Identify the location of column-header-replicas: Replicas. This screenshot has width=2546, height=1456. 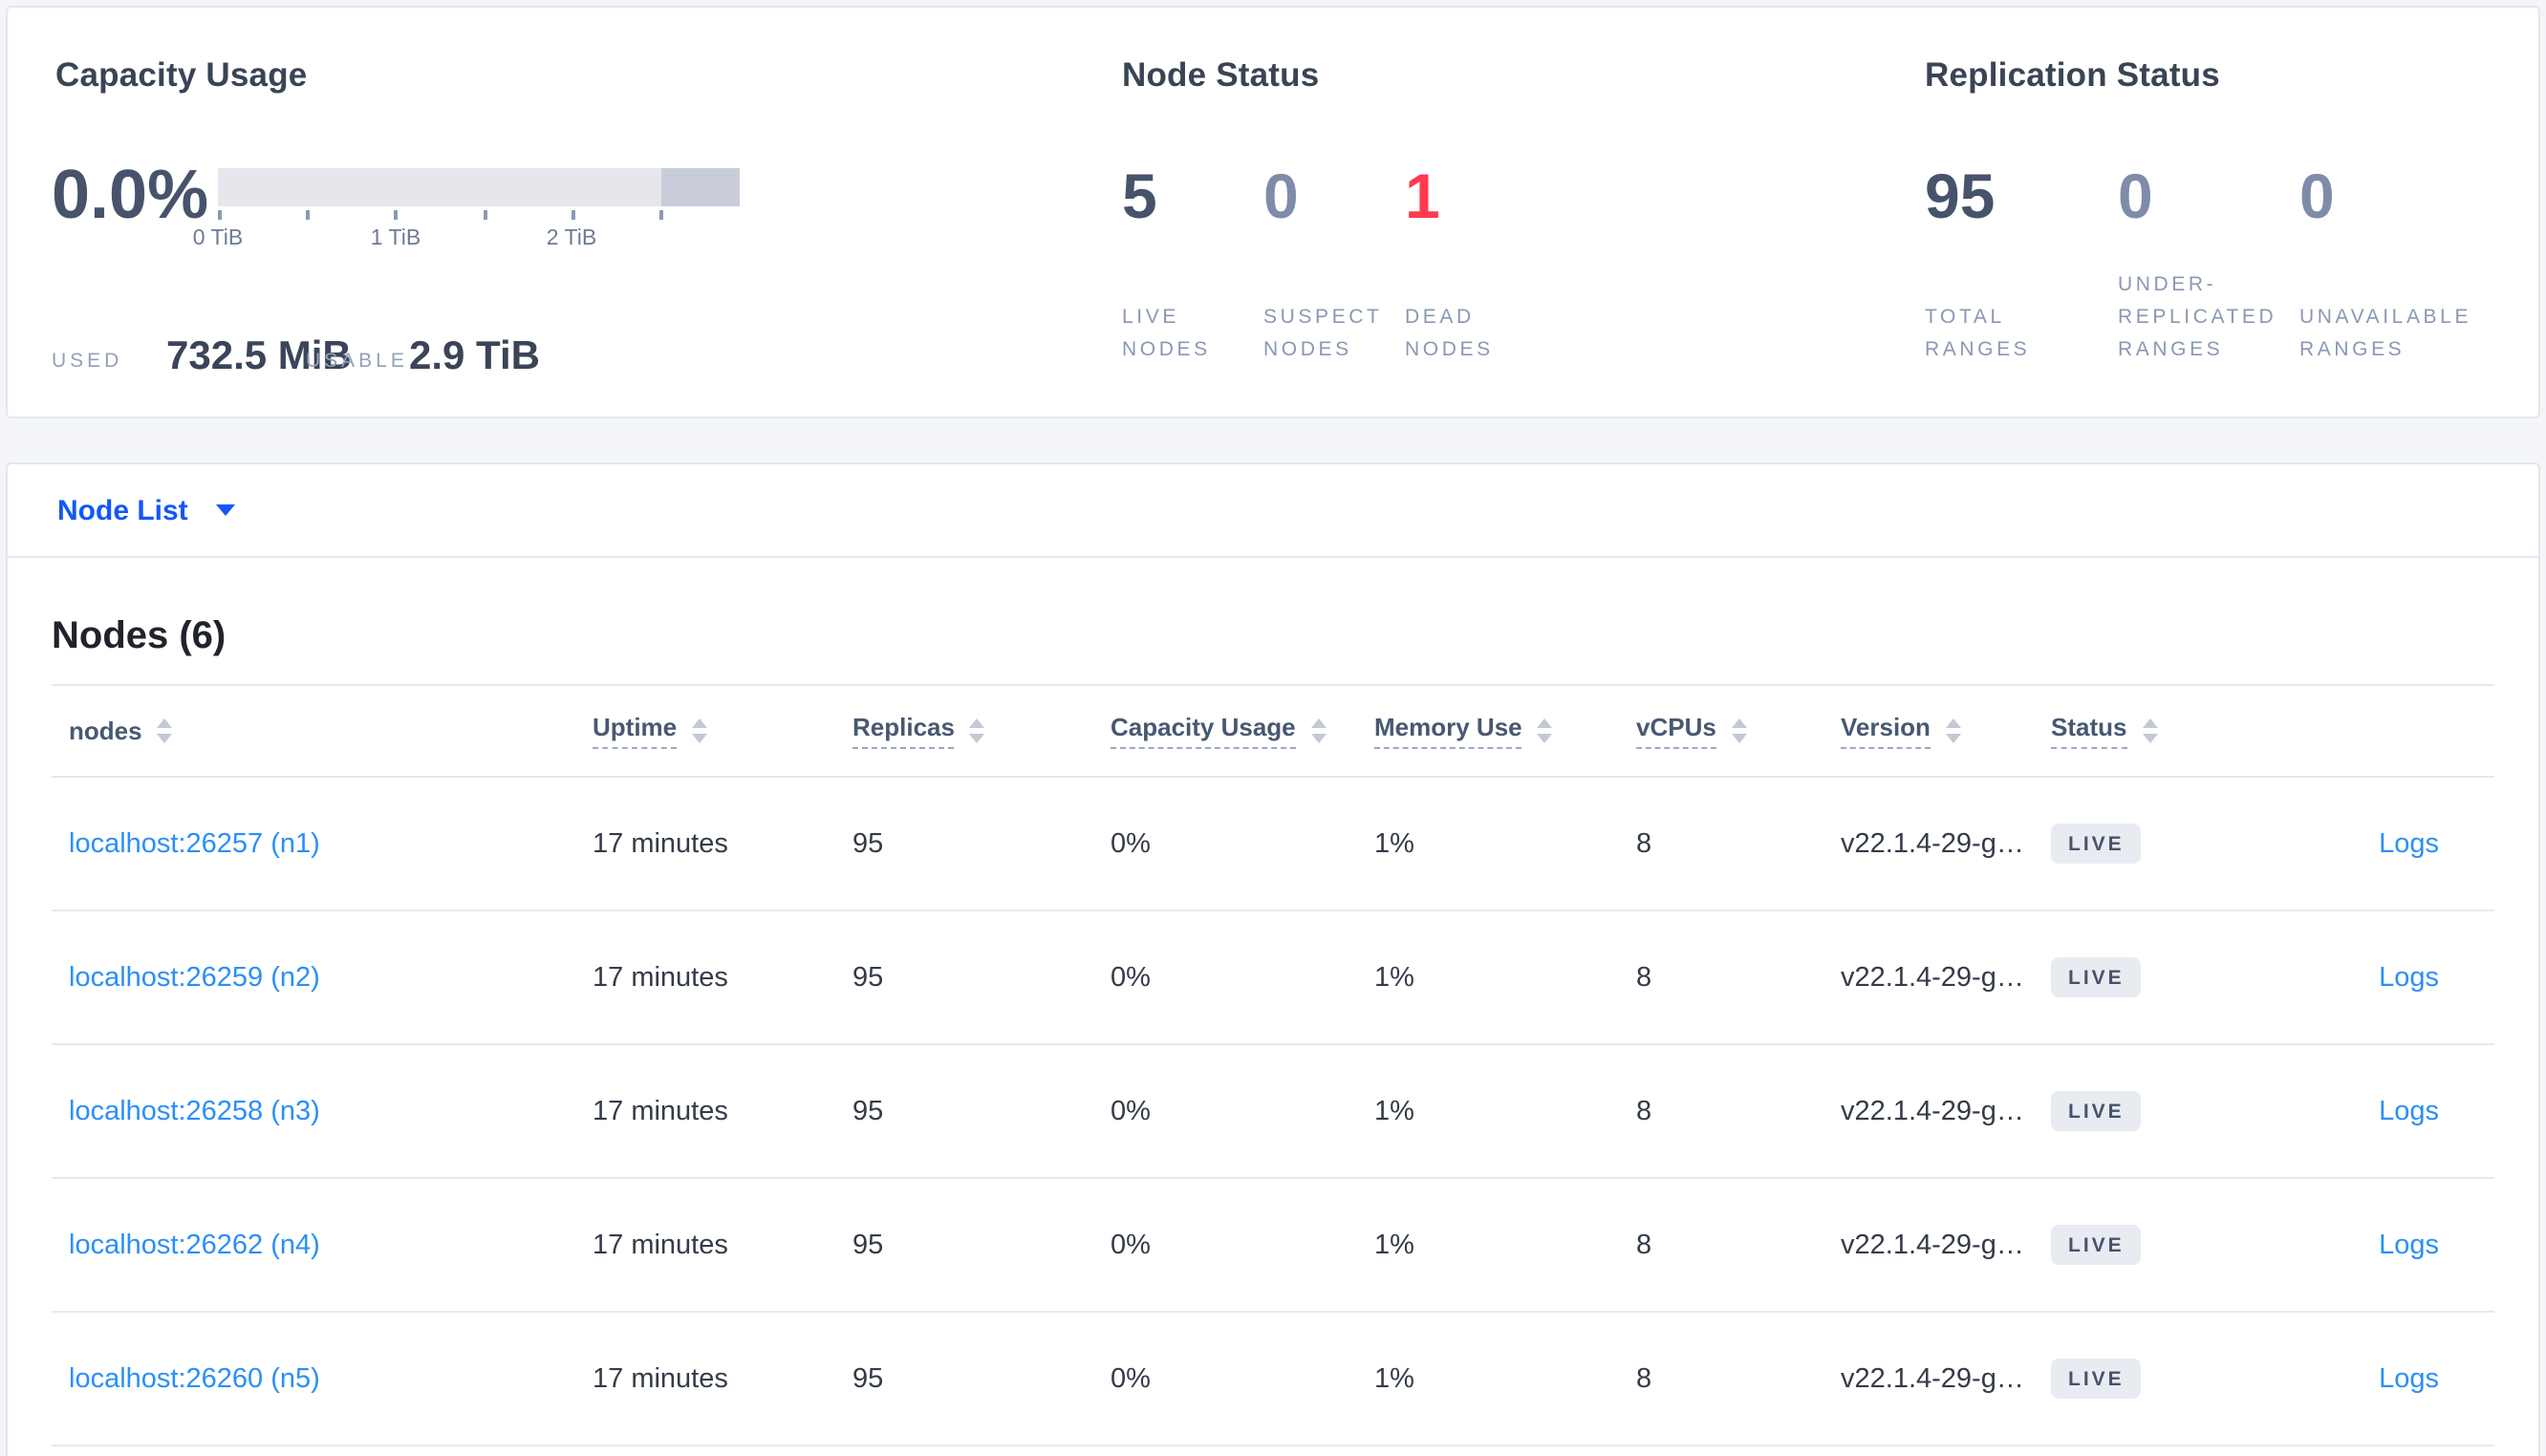
(981, 731).